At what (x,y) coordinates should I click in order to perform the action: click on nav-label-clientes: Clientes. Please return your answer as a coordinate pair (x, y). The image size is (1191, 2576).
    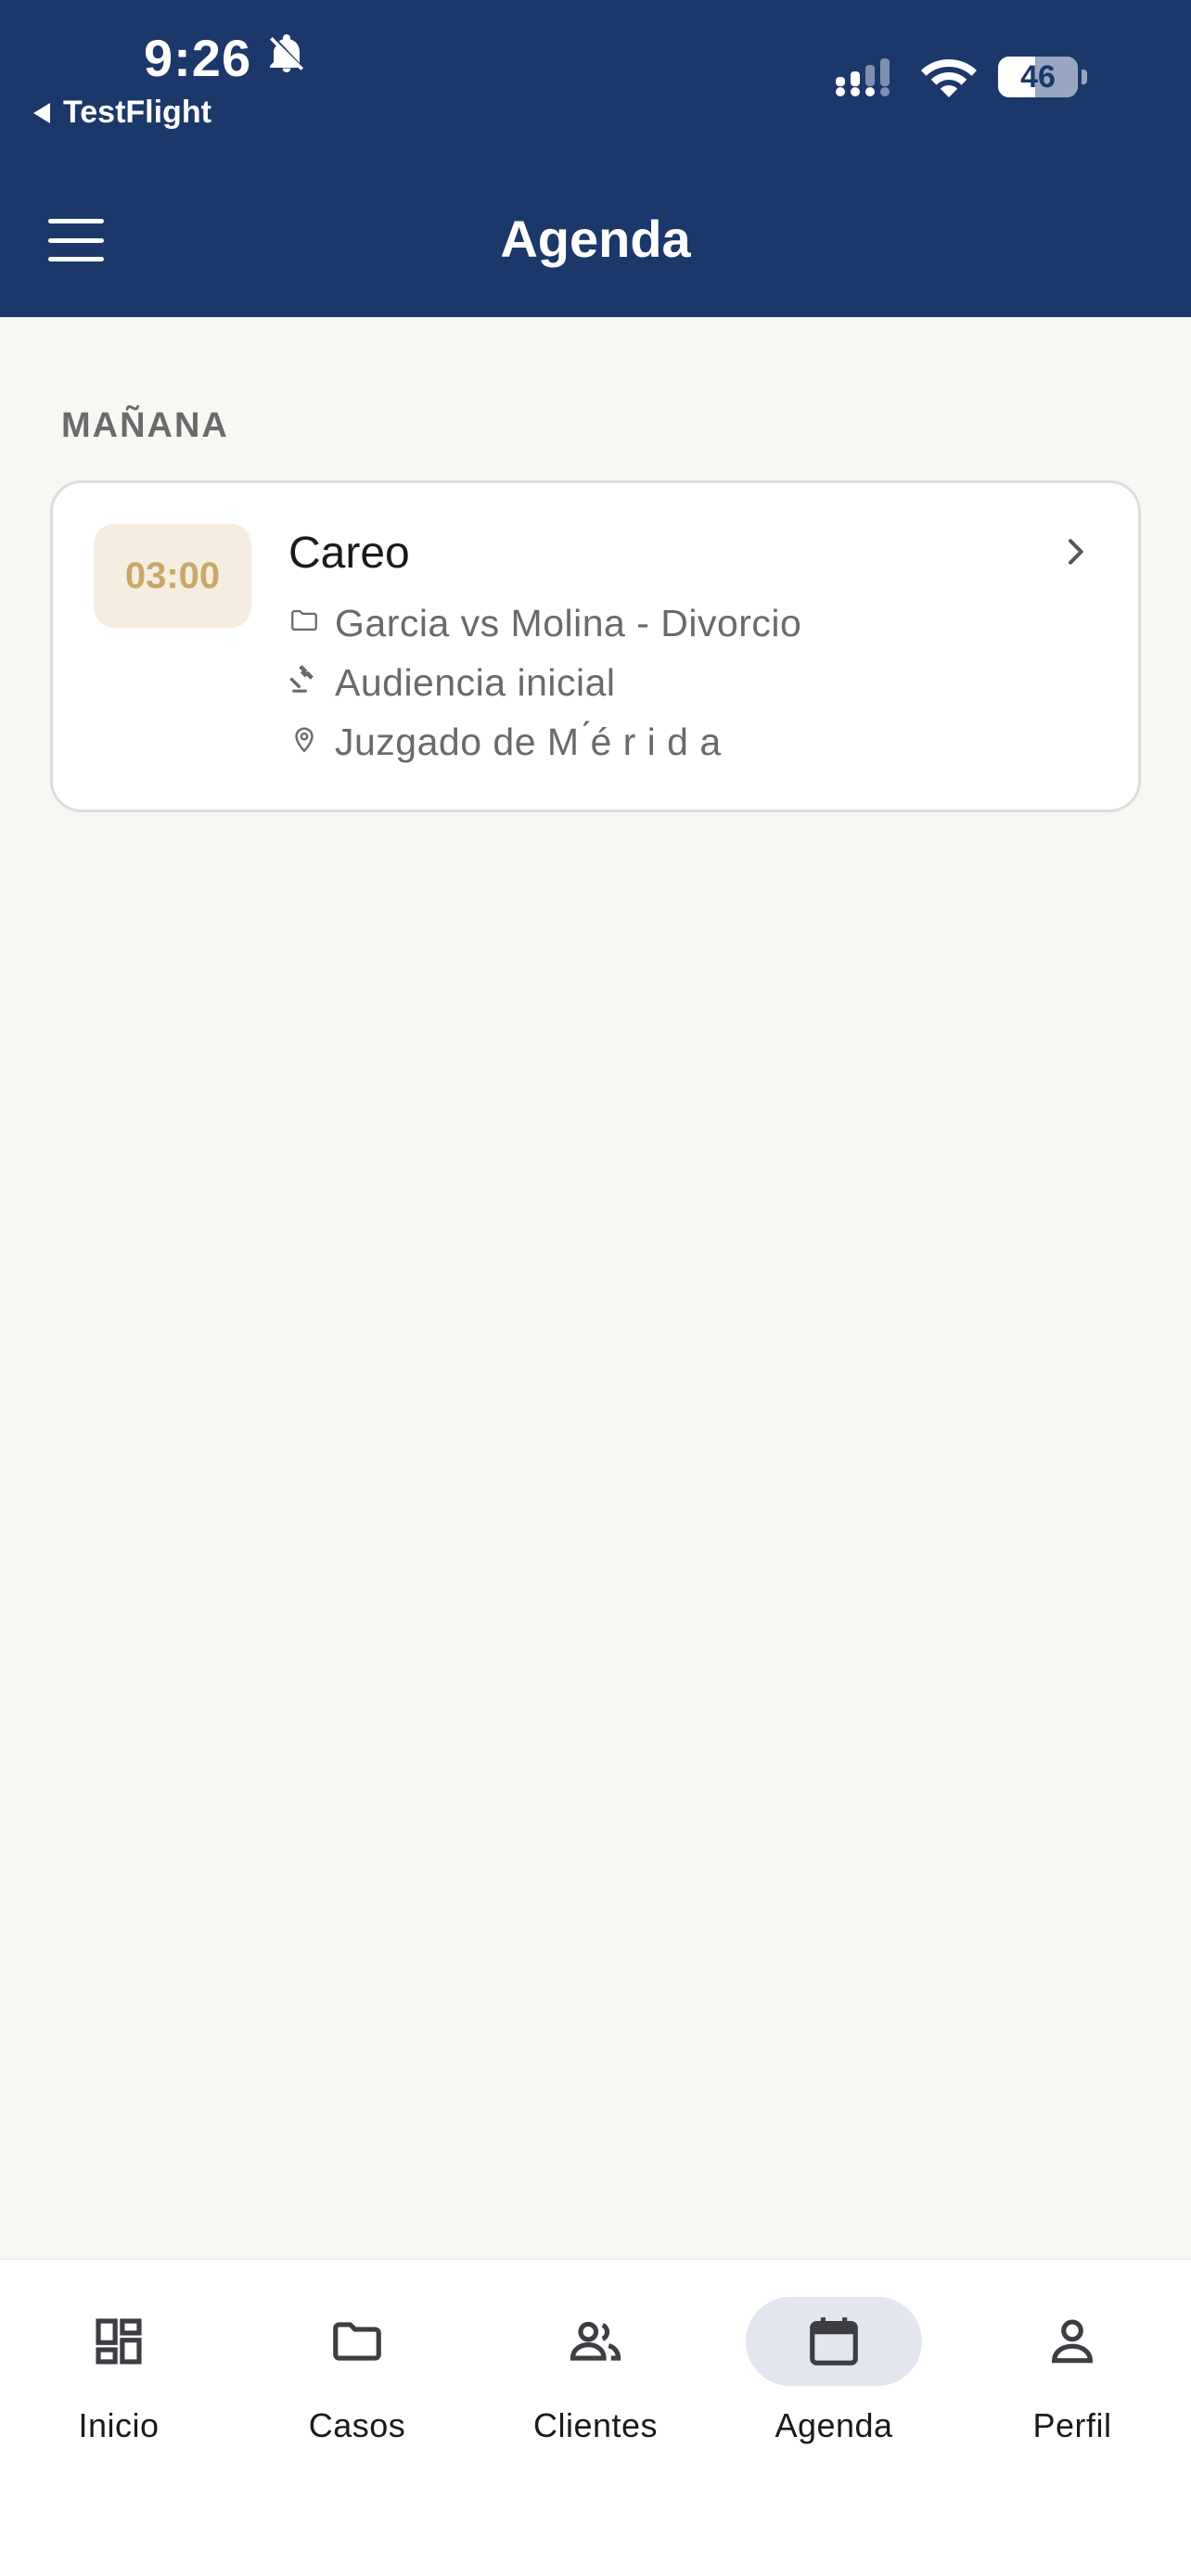
    Looking at the image, I should click on (595, 2425).